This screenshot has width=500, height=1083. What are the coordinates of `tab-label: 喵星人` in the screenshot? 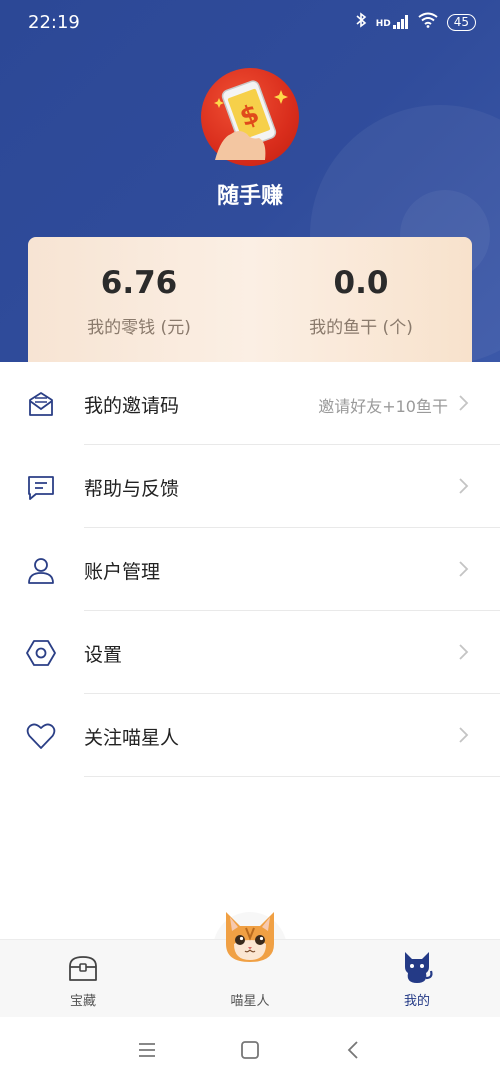 It's located at (250, 1001).